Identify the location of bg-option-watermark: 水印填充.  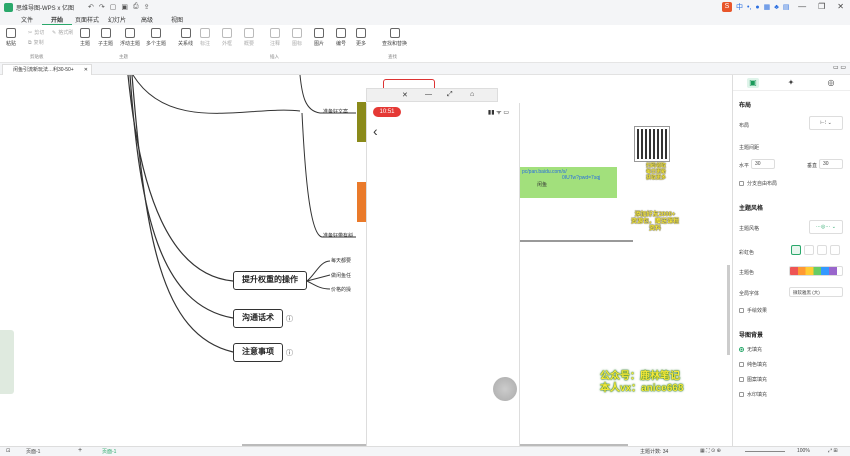
(753, 394).